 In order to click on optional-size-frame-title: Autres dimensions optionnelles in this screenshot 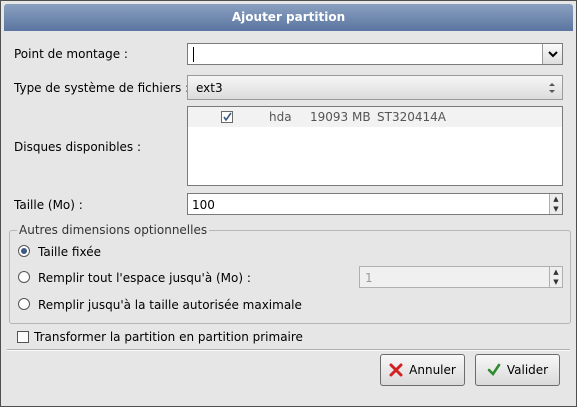, I will do `click(113, 230)`.